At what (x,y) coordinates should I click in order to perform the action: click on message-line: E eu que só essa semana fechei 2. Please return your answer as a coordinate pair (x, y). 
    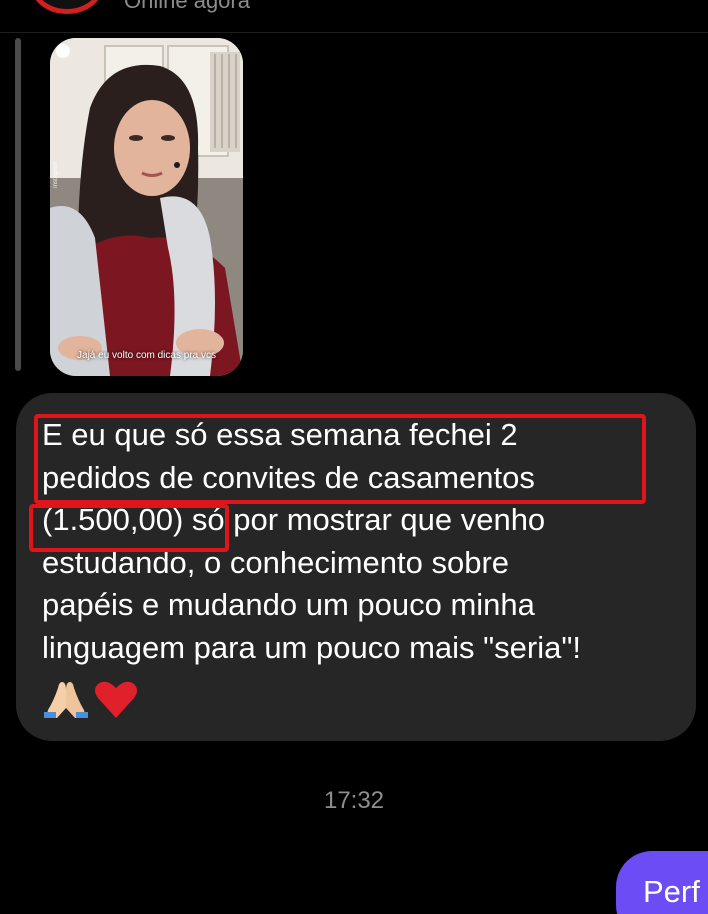
    Looking at the image, I should click on (280, 434).